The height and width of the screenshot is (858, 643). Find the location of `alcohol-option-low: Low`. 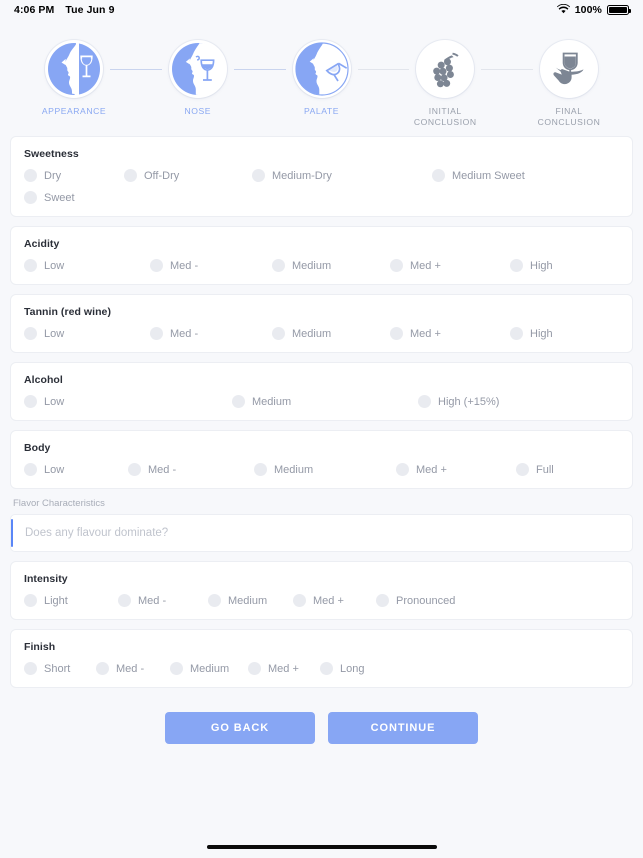

alcohol-option-low: Low is located at coordinates (128, 401).